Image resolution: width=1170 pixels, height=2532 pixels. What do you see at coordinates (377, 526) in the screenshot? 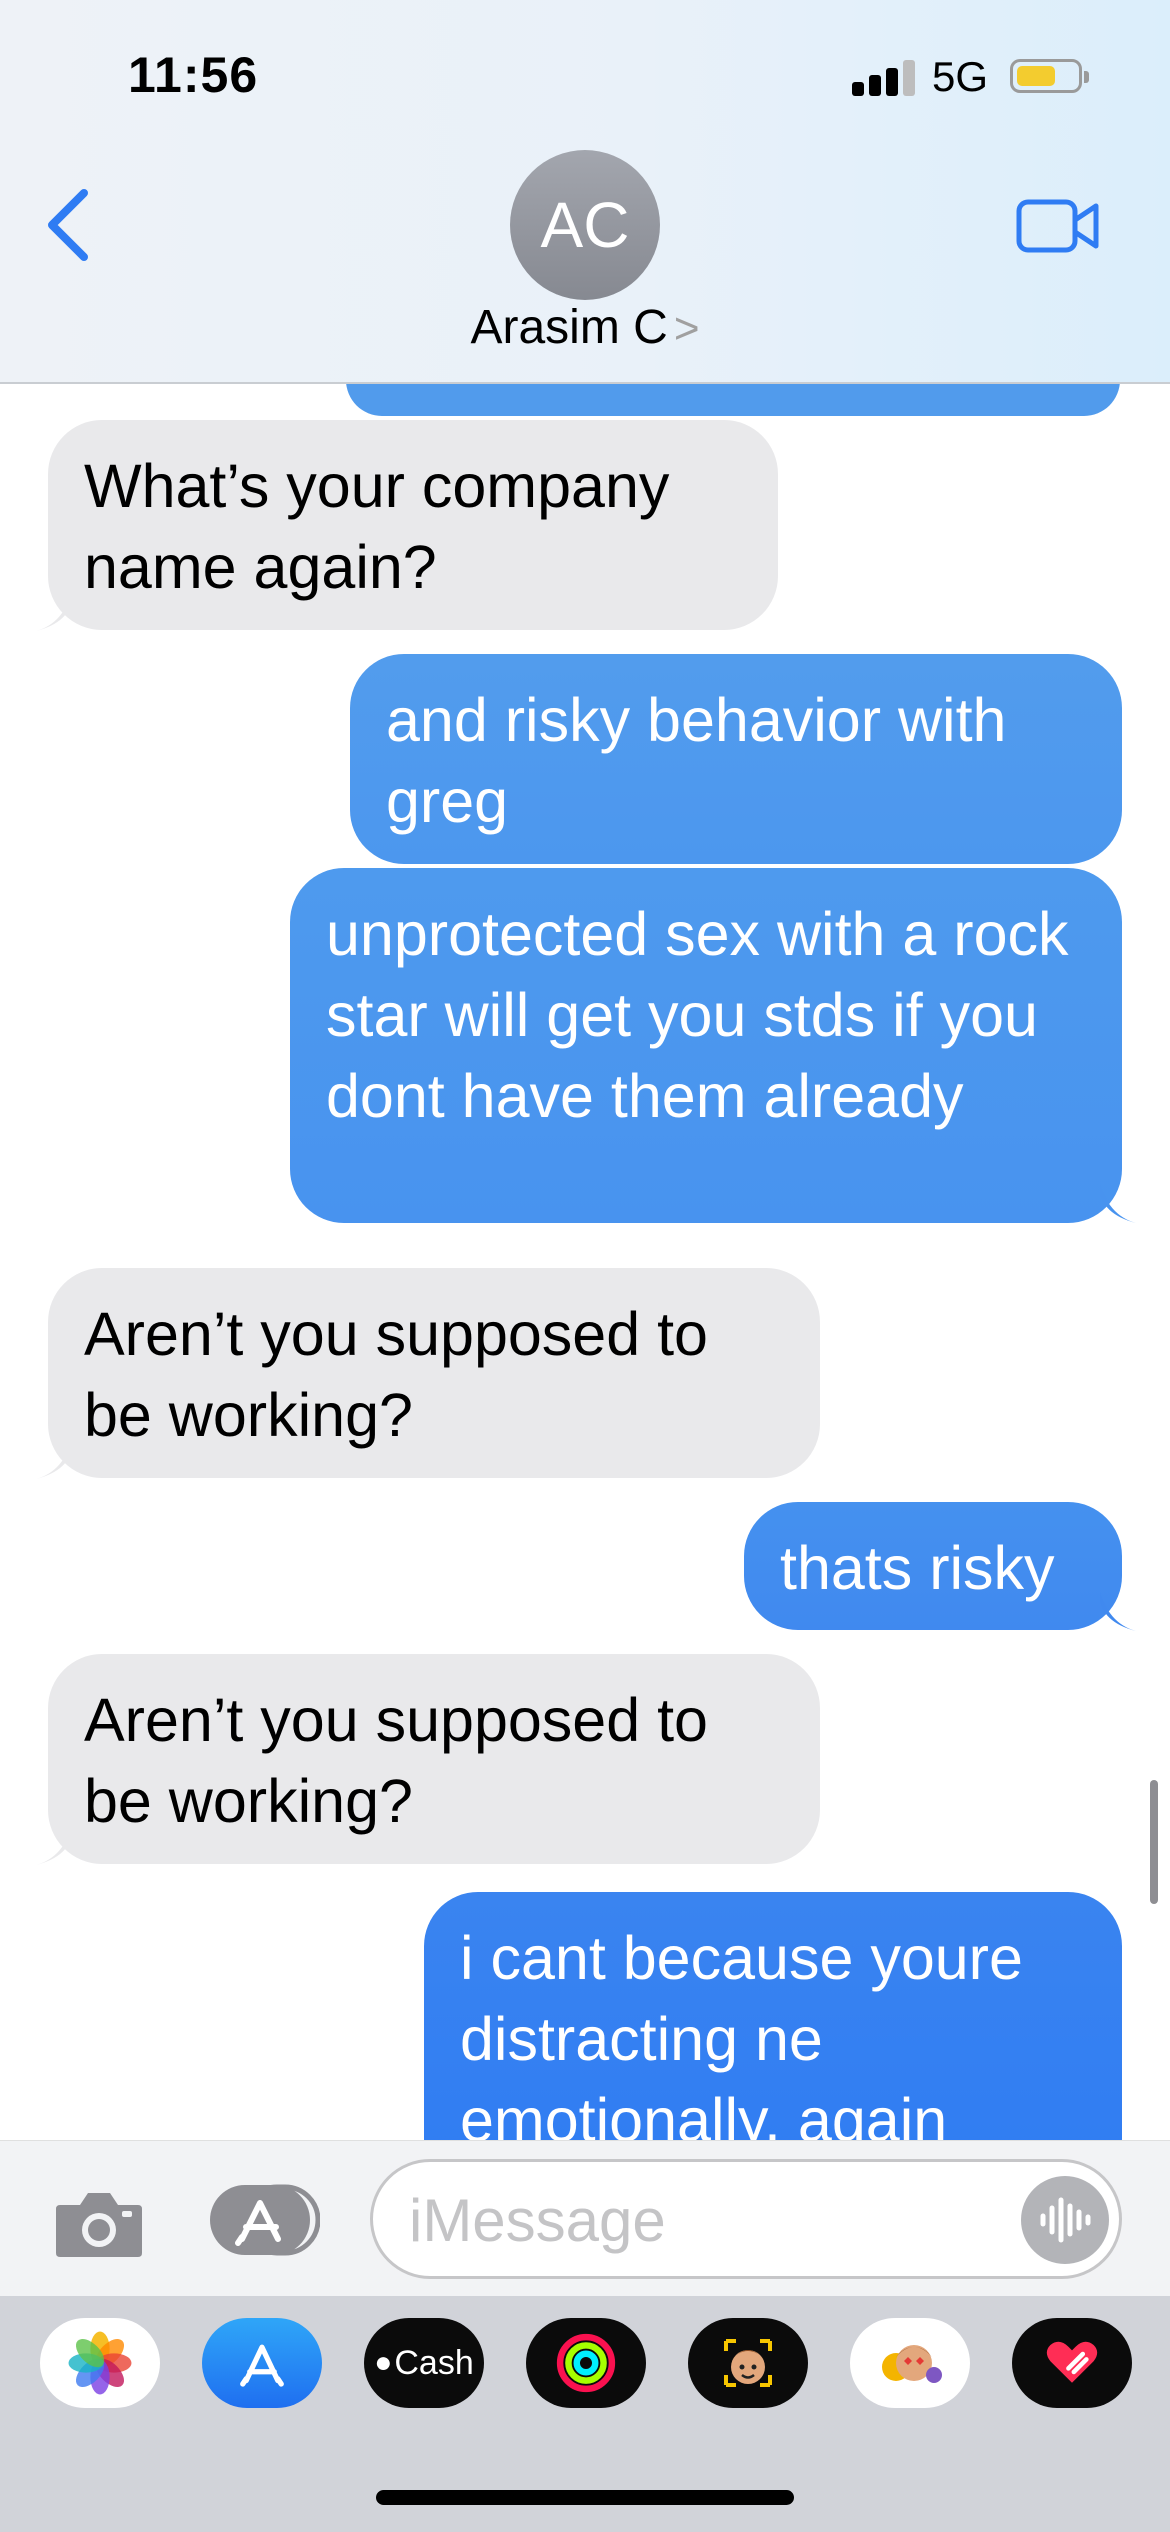
I see `message-text: What’s your company name again?` at bounding box center [377, 526].